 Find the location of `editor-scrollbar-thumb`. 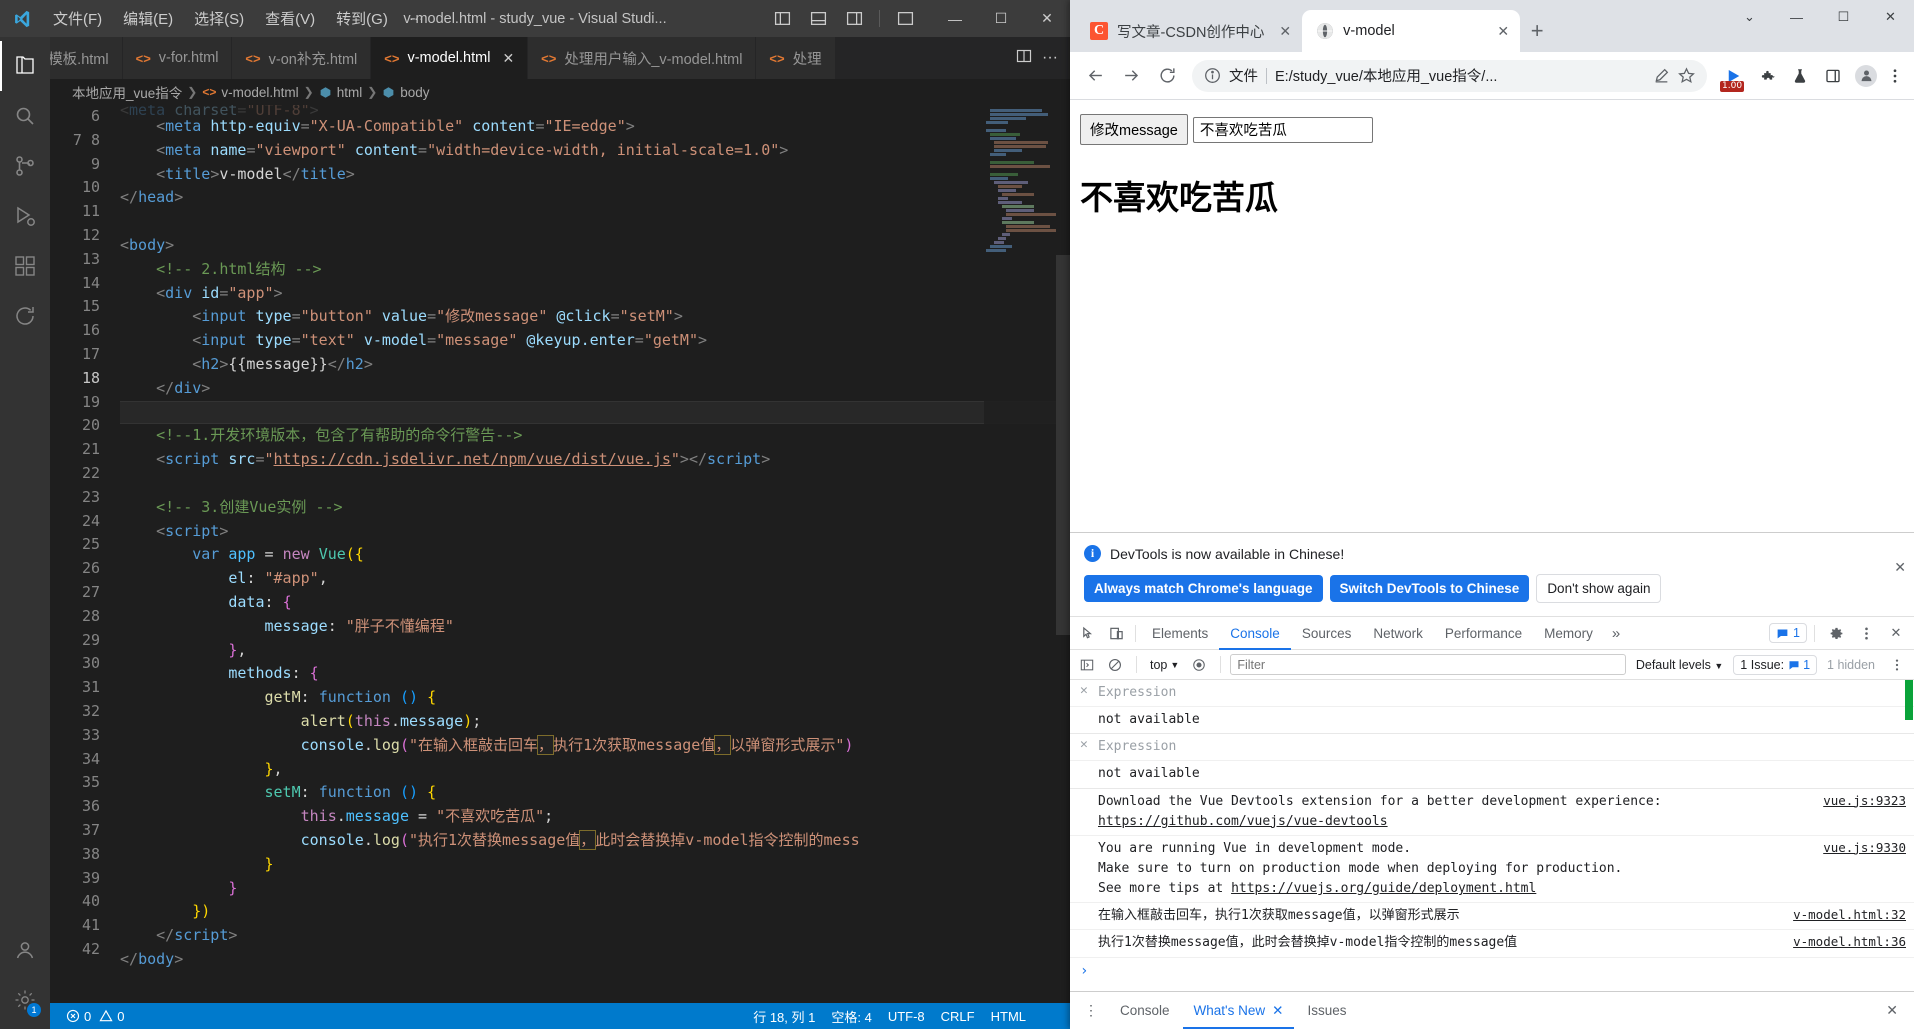

editor-scrollbar-thumb is located at coordinates (1063, 445).